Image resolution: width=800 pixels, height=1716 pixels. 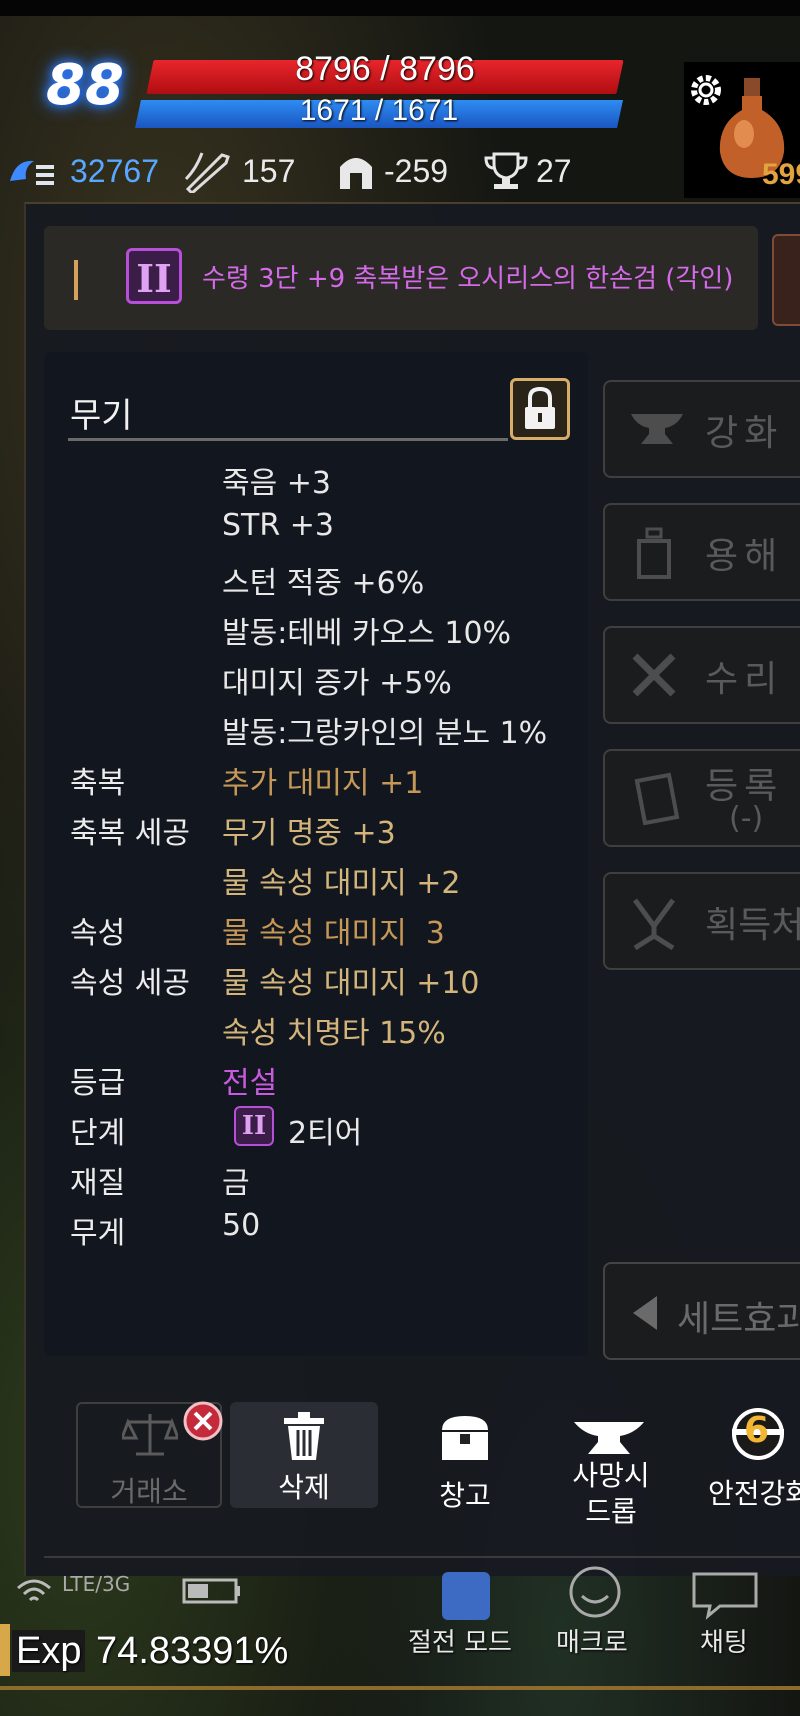 What do you see at coordinates (101, 416) in the screenshot?
I see `section-title: 무기` at bounding box center [101, 416].